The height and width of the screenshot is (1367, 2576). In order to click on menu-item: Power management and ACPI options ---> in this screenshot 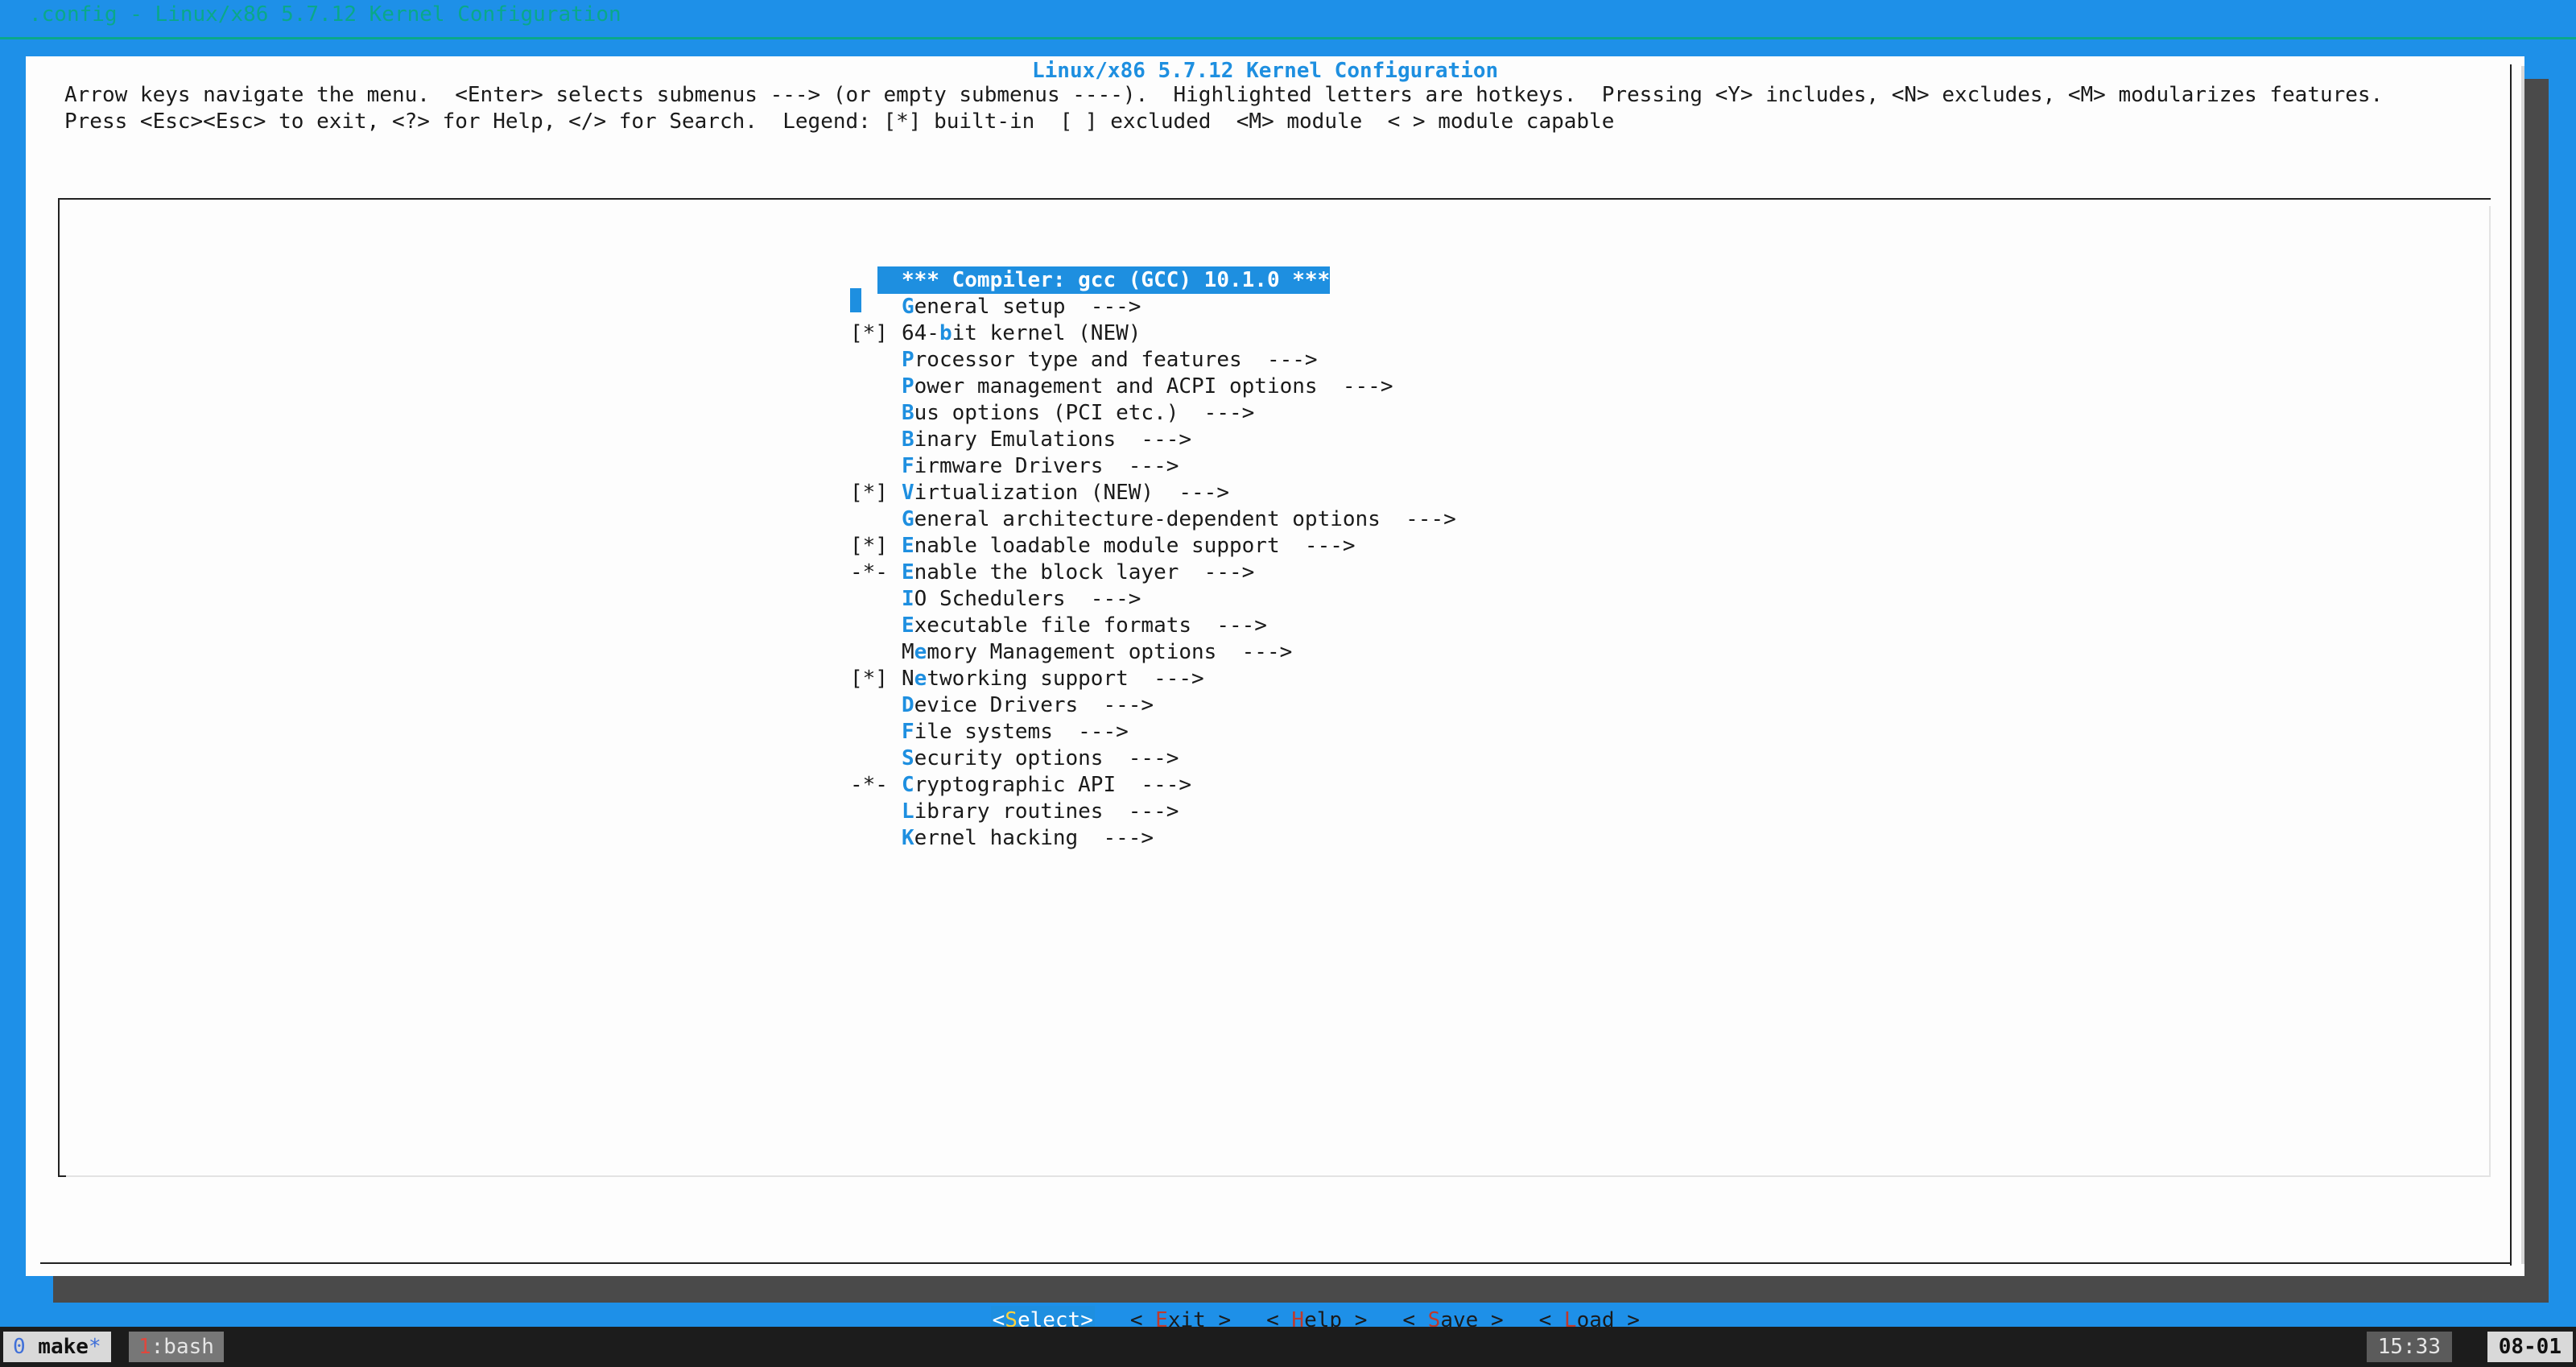, I will do `click(1153, 387)`.